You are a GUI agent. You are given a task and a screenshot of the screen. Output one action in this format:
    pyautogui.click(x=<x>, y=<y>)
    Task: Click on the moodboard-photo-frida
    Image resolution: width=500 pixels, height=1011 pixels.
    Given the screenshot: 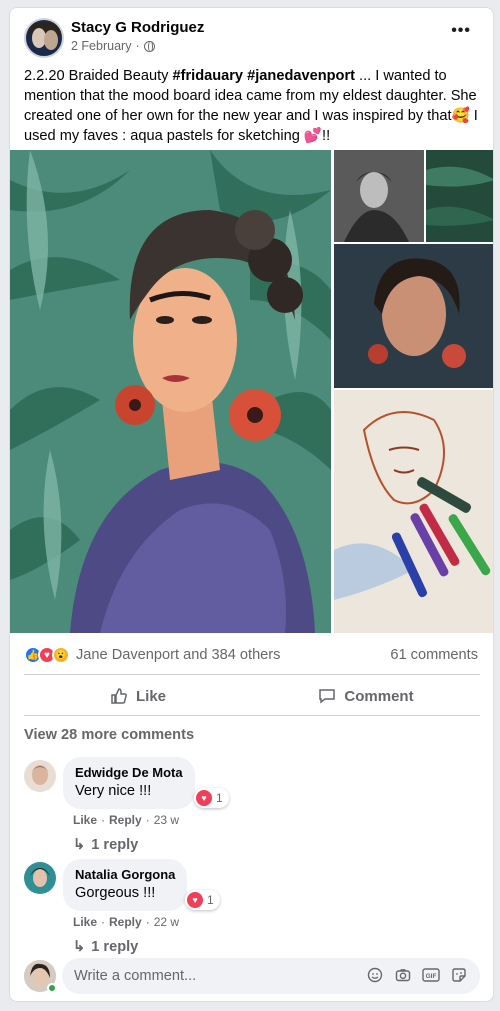 What is the action you would take?
    pyautogui.click(x=379, y=196)
    